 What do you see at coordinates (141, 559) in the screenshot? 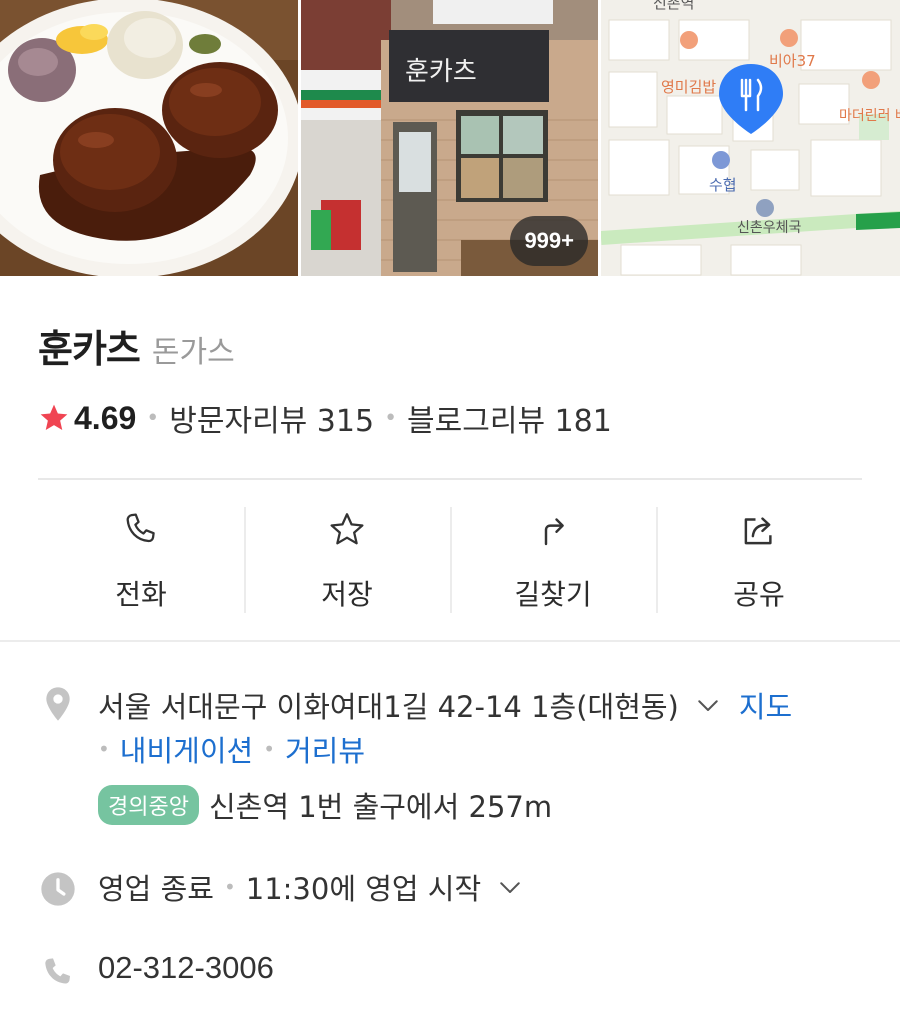
I see `call-button: 전화` at bounding box center [141, 559].